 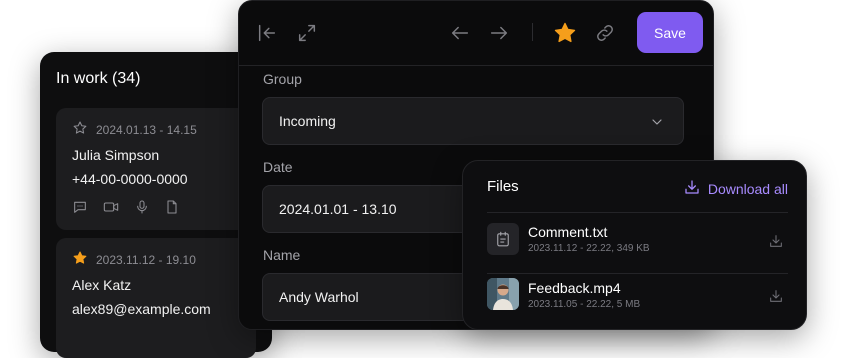 I want to click on comment-icon, so click(x=80, y=207).